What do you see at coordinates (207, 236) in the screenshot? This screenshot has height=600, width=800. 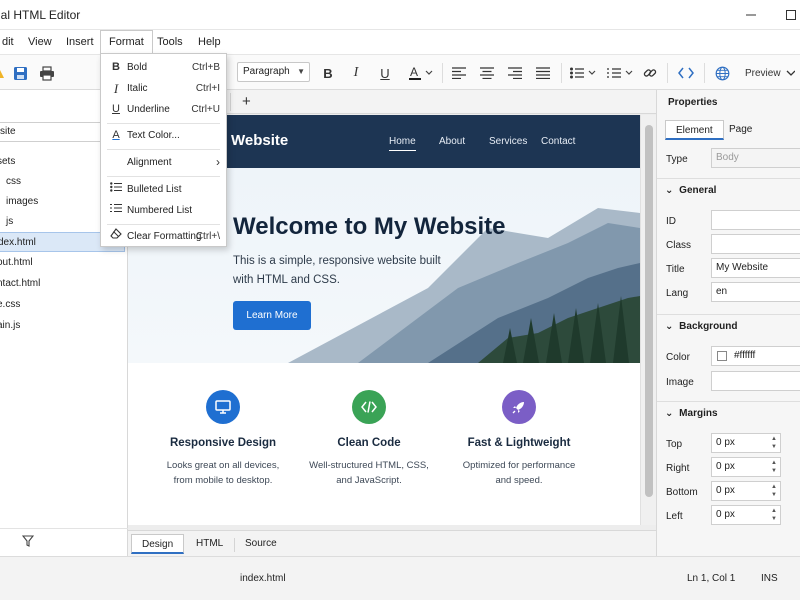 I see `menu-item-shortcut: Ctrl+\` at bounding box center [207, 236].